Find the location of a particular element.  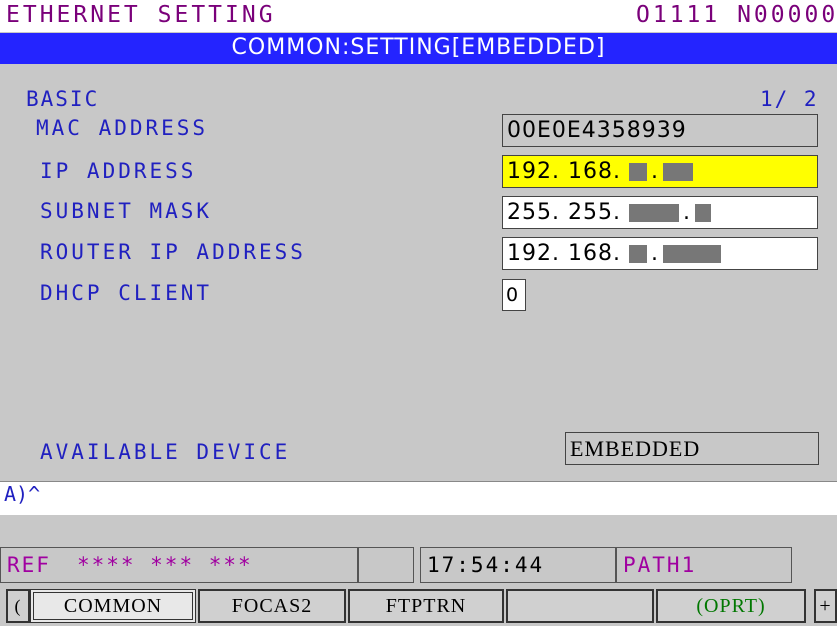

router-ip-prefix: 192. 168. is located at coordinates (564, 253).